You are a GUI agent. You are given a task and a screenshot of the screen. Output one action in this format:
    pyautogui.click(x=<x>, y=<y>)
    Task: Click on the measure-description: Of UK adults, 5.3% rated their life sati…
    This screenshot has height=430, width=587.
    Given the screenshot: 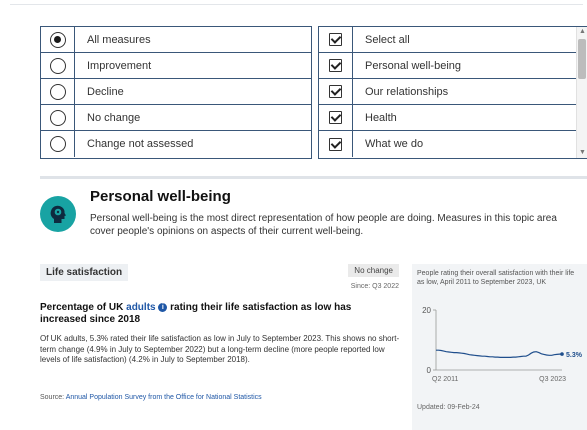 What is the action you would take?
    pyautogui.click(x=220, y=349)
    